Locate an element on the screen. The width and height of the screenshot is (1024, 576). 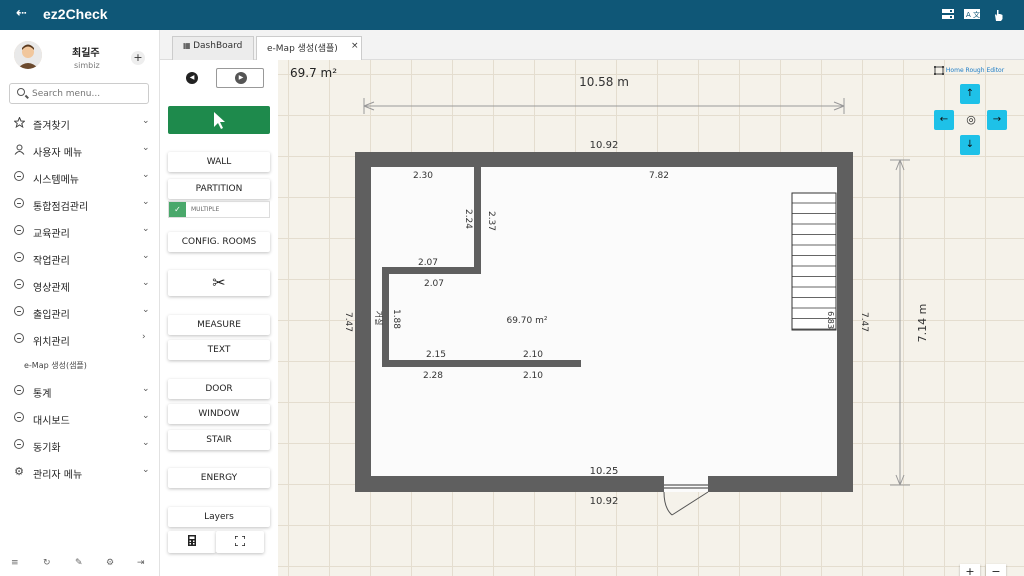
dim-room-top: 2.30 is located at coordinates (423, 176).